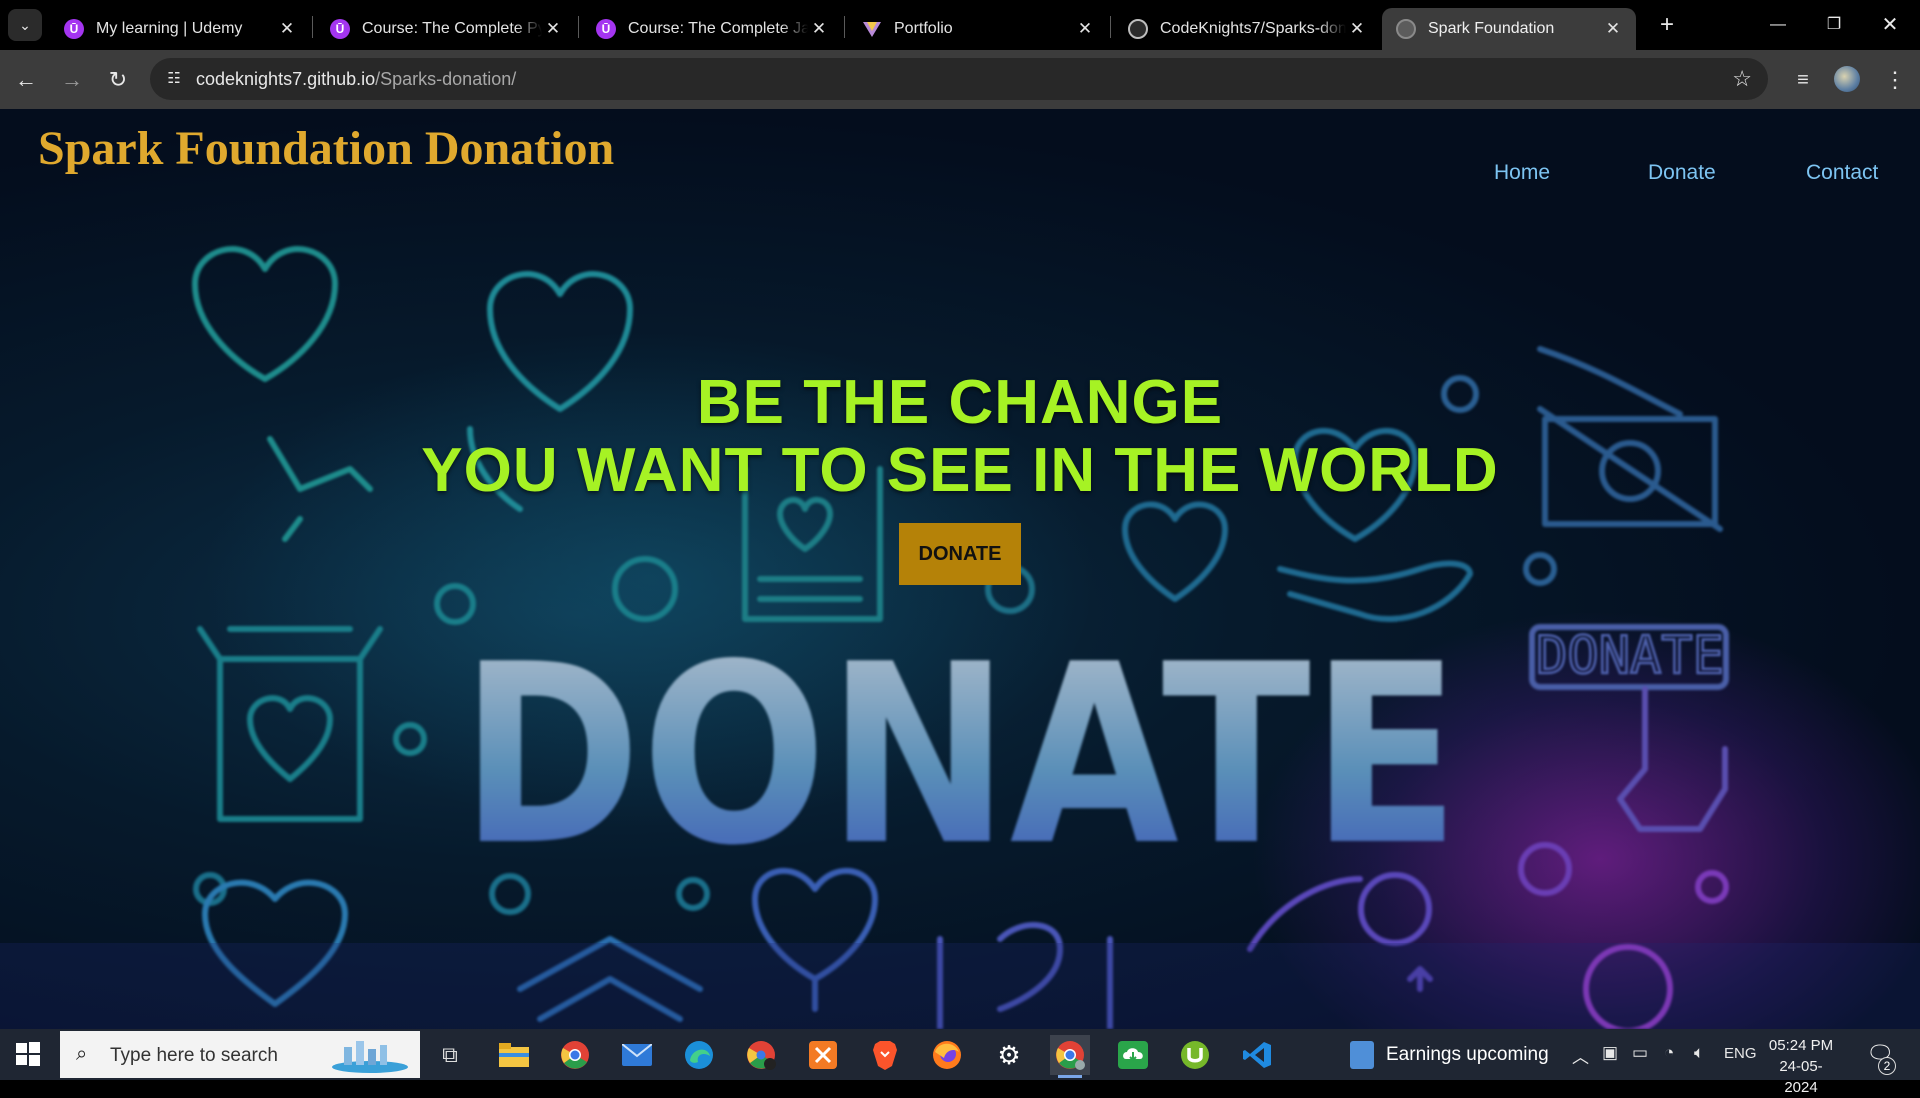  What do you see at coordinates (514, 1055) in the screenshot?
I see `file-explorer-icon` at bounding box center [514, 1055].